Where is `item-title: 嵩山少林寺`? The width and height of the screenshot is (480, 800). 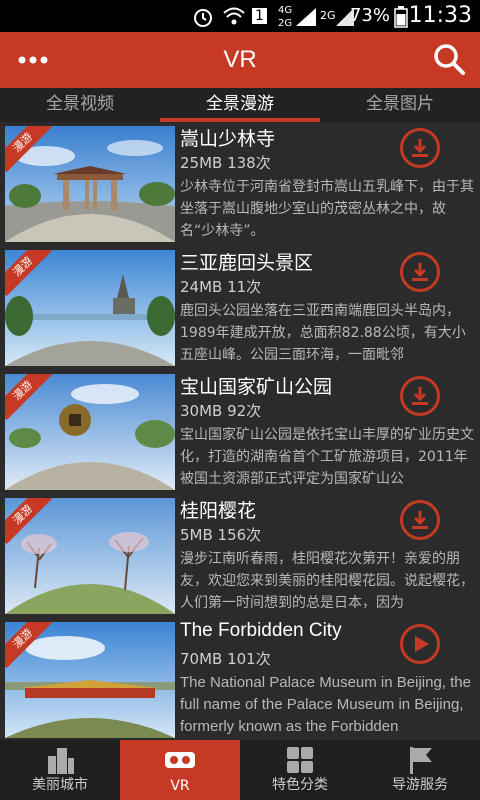 item-title: 嵩山少林寺 is located at coordinates (228, 139).